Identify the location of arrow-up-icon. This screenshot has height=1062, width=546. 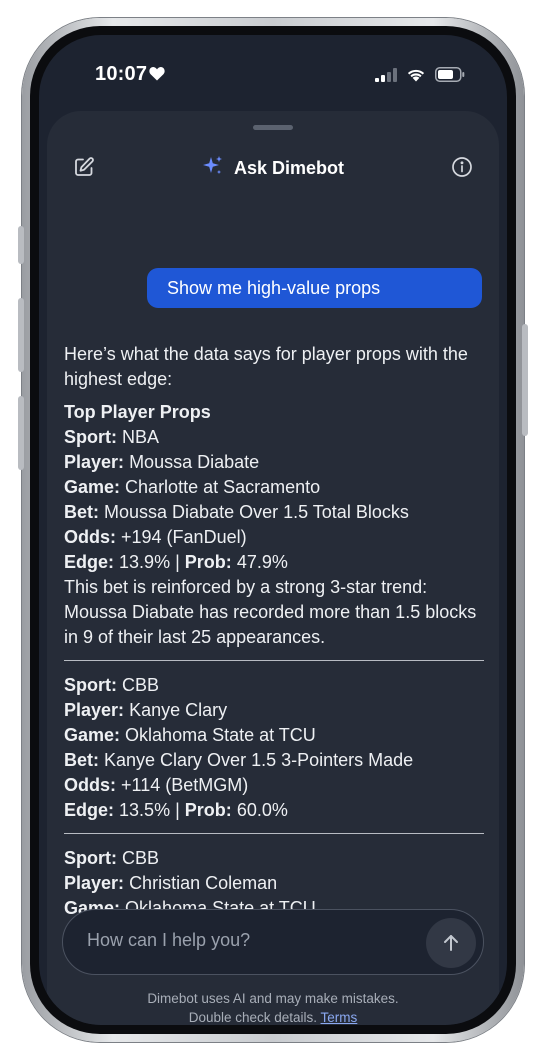
(451, 943).